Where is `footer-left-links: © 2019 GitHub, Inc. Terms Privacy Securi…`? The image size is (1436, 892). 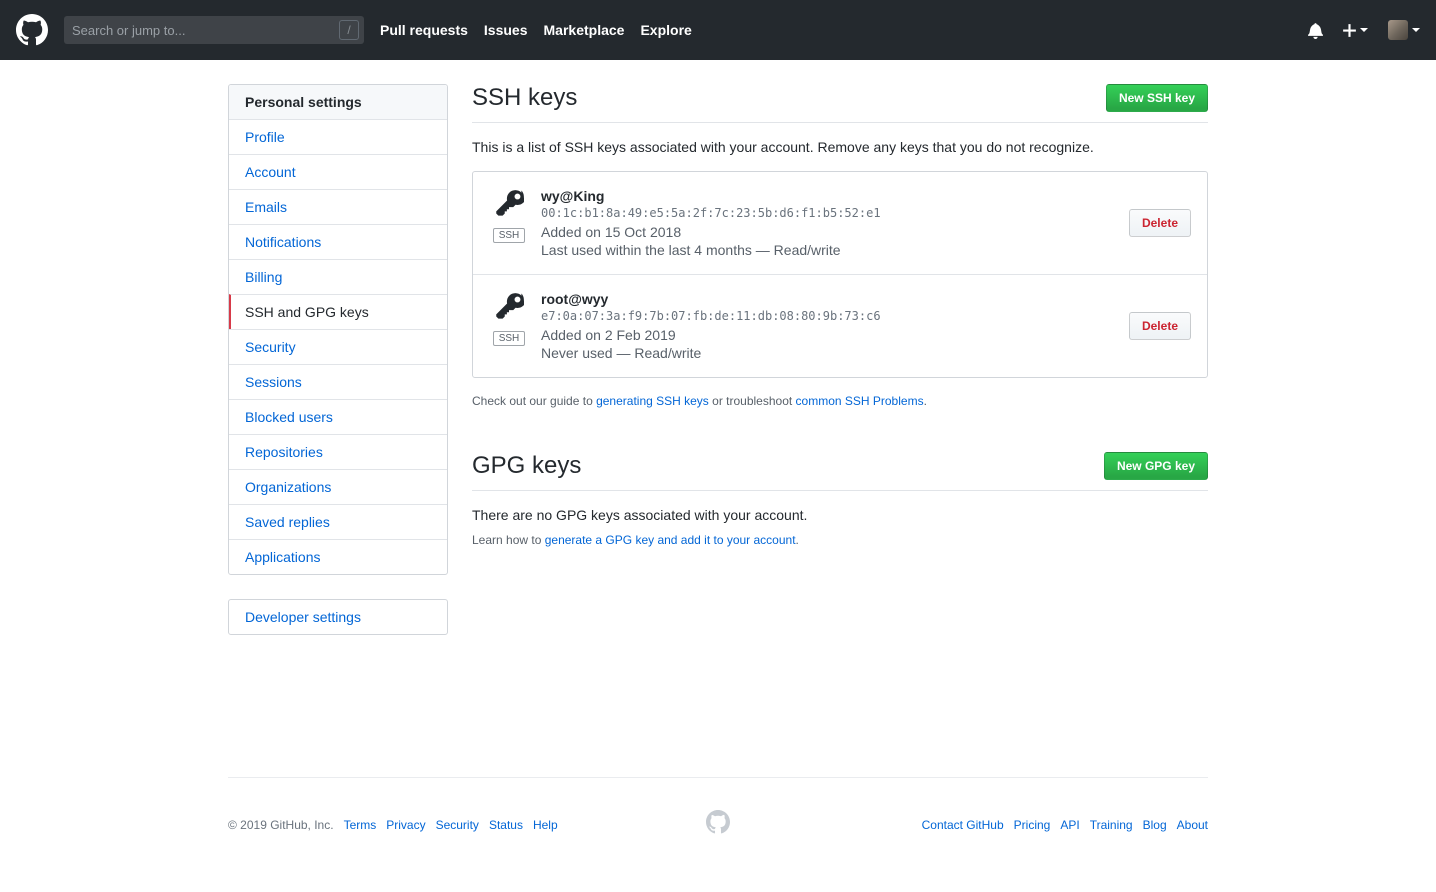 footer-left-links: © 2019 GitHub, Inc. Terms Privacy Securi… is located at coordinates (398, 825).